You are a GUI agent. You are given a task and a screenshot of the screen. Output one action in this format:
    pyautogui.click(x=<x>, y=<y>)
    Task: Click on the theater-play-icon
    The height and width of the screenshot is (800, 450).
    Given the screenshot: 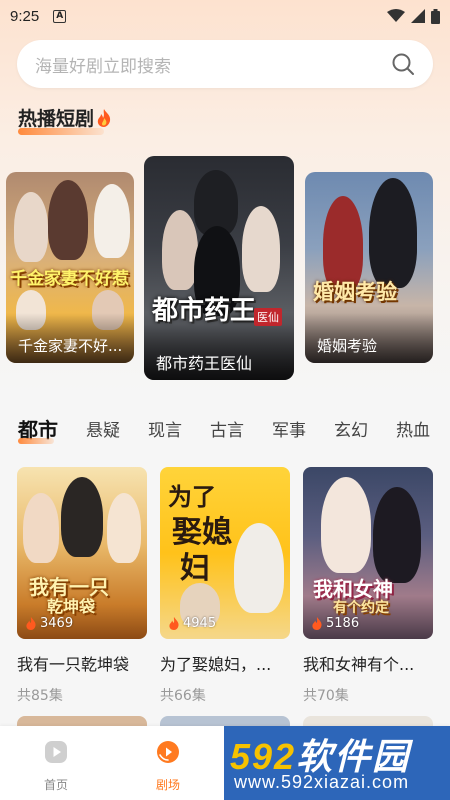 What is the action you would take?
    pyautogui.click(x=168, y=752)
    